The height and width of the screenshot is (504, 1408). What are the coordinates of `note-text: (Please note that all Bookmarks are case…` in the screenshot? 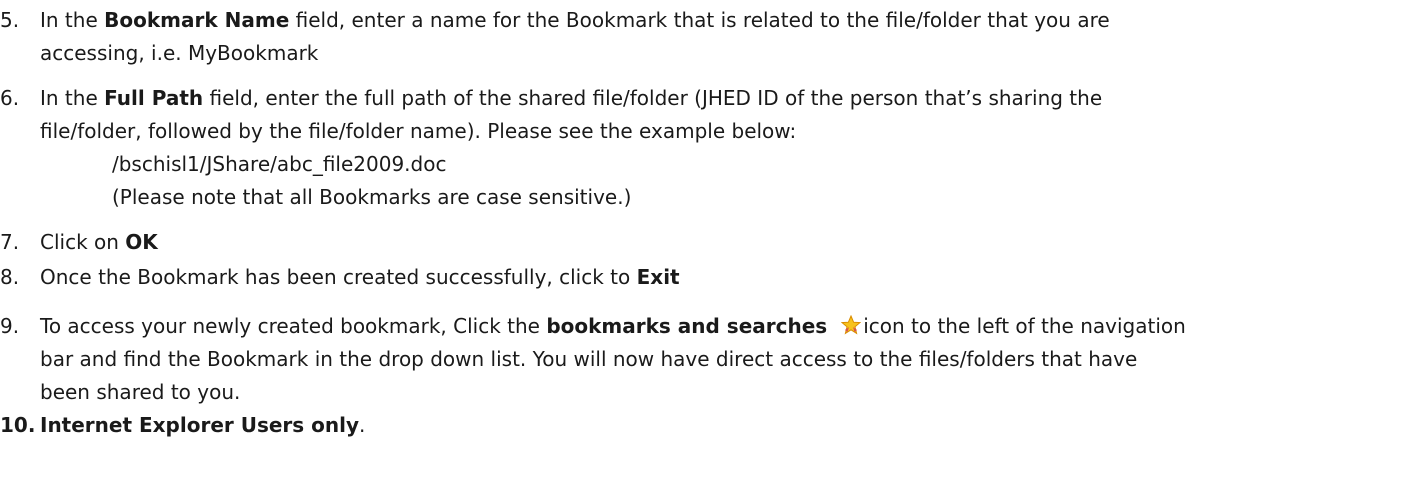 It's located at (372, 197).